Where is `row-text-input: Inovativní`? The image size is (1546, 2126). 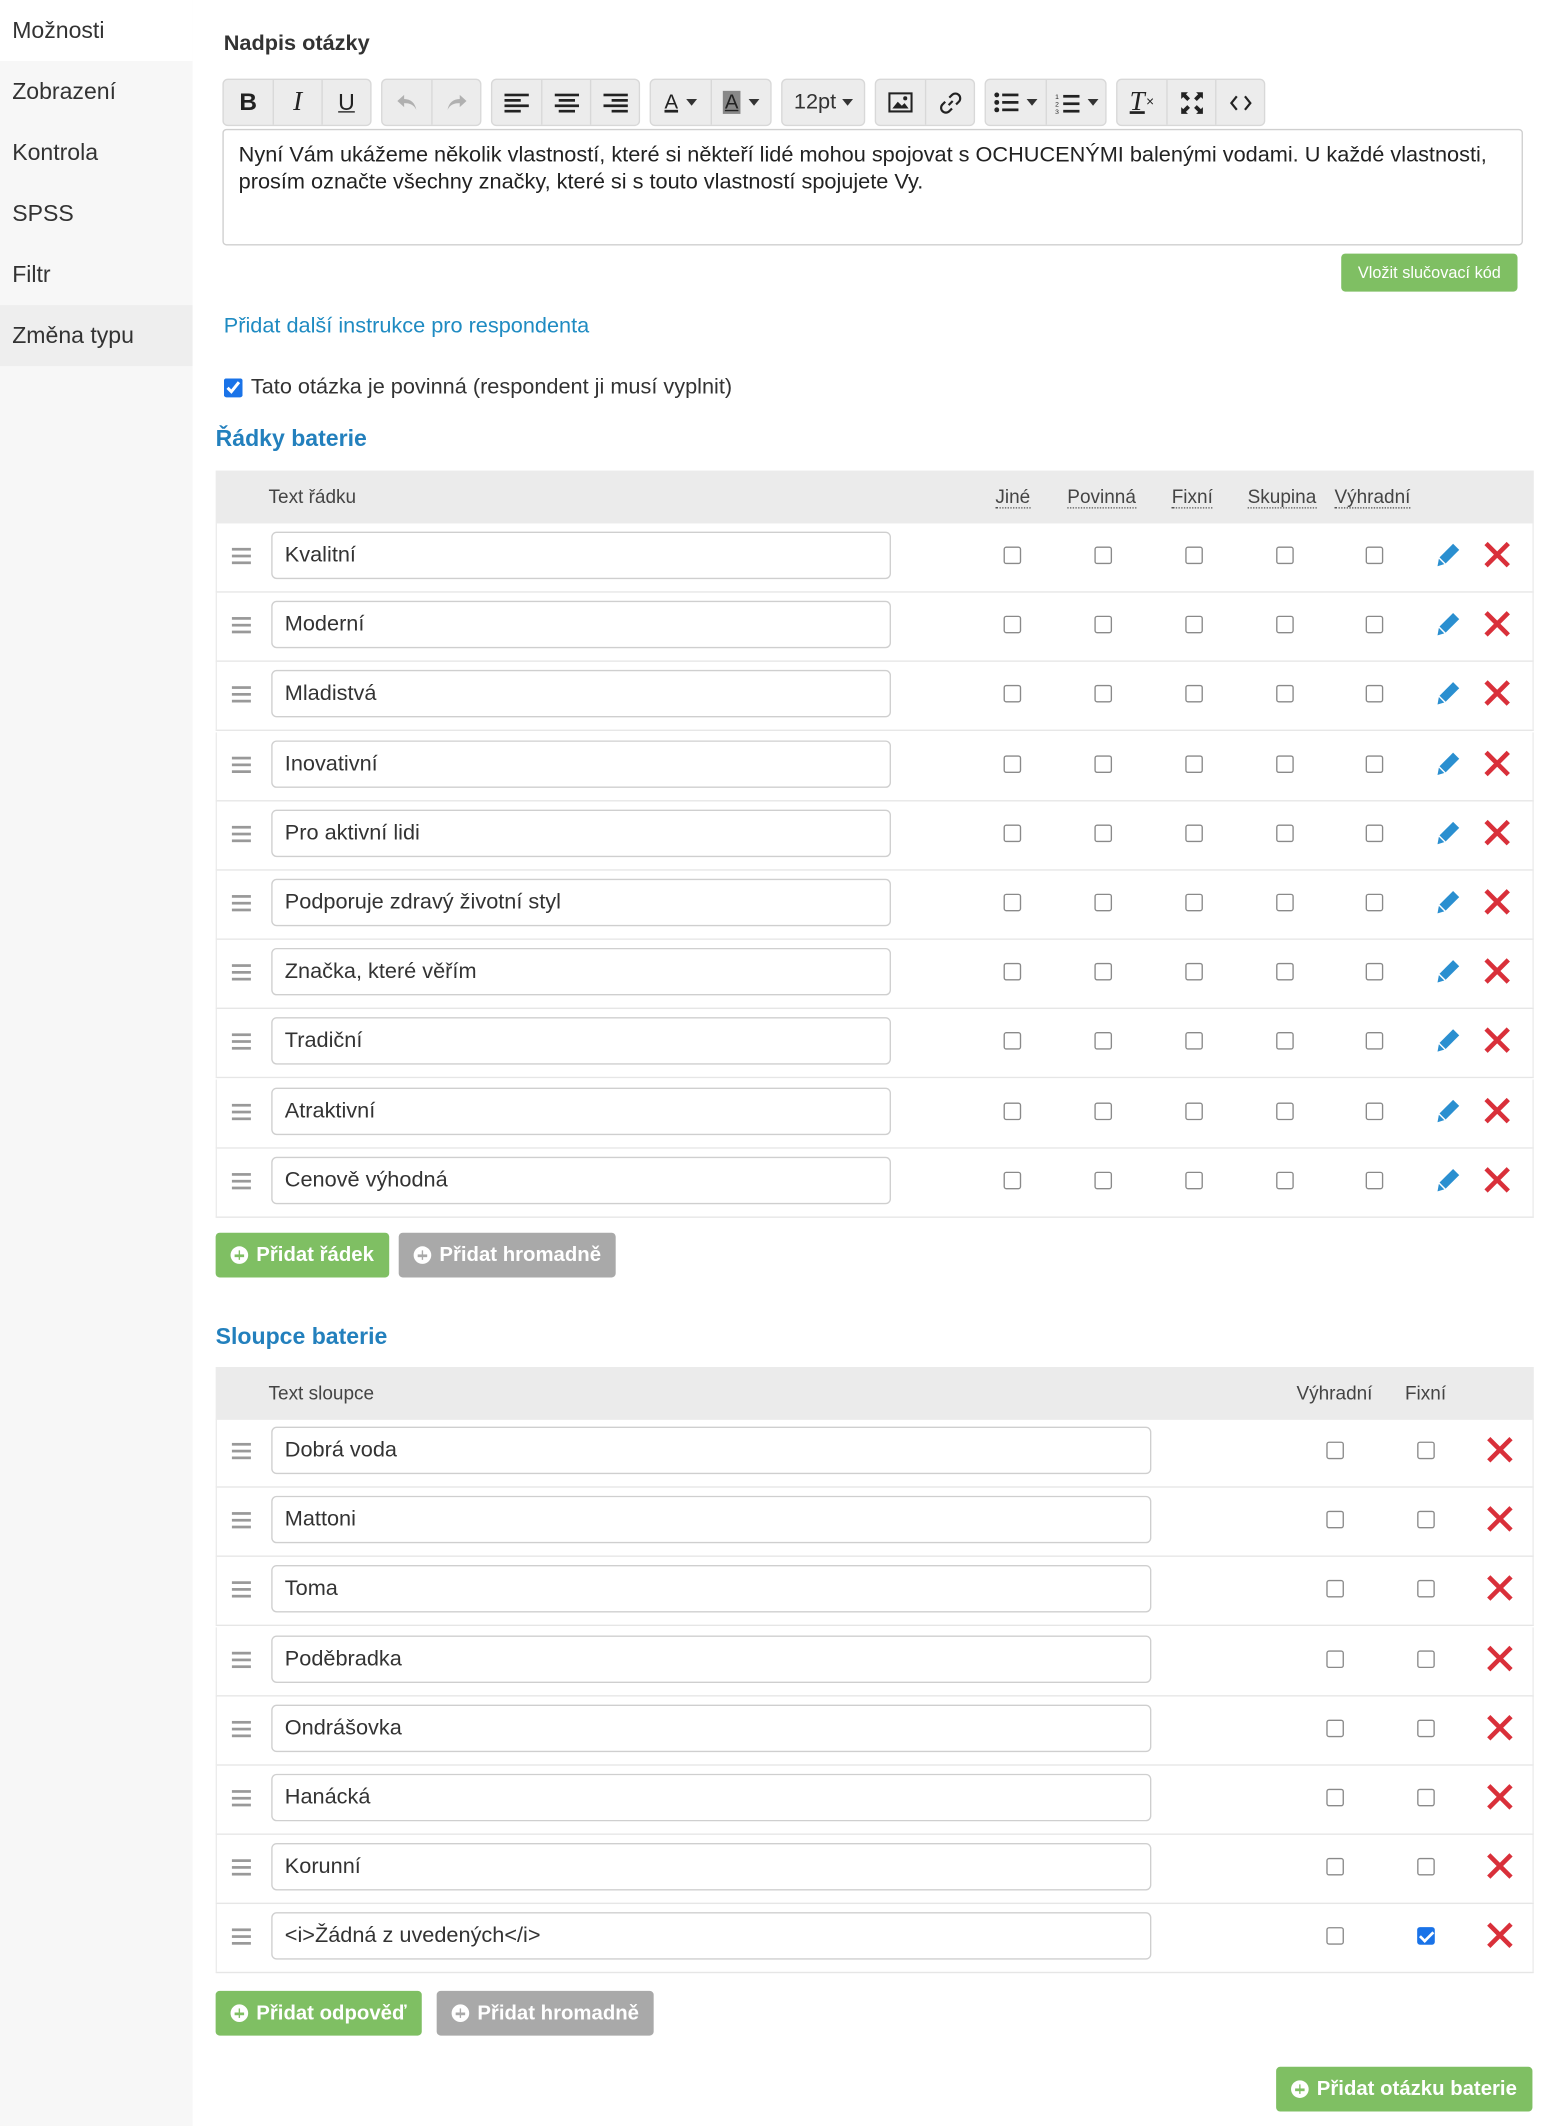 row-text-input: Inovativní is located at coordinates (581, 763).